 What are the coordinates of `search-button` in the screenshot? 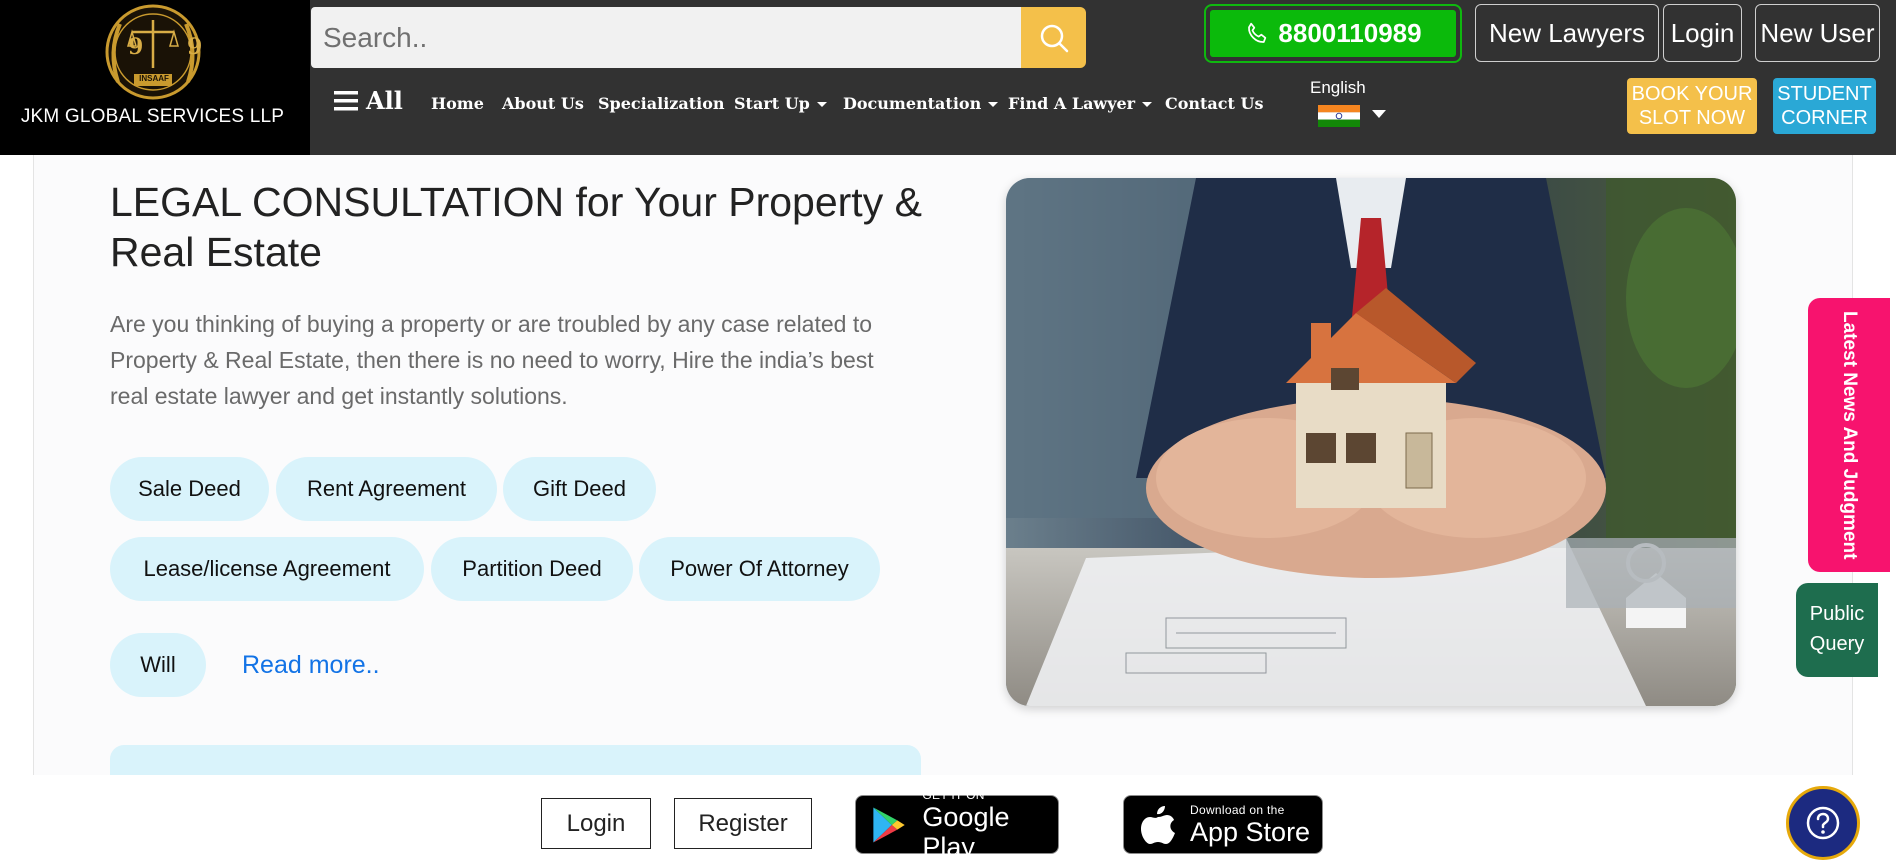 It's located at (1053, 37).